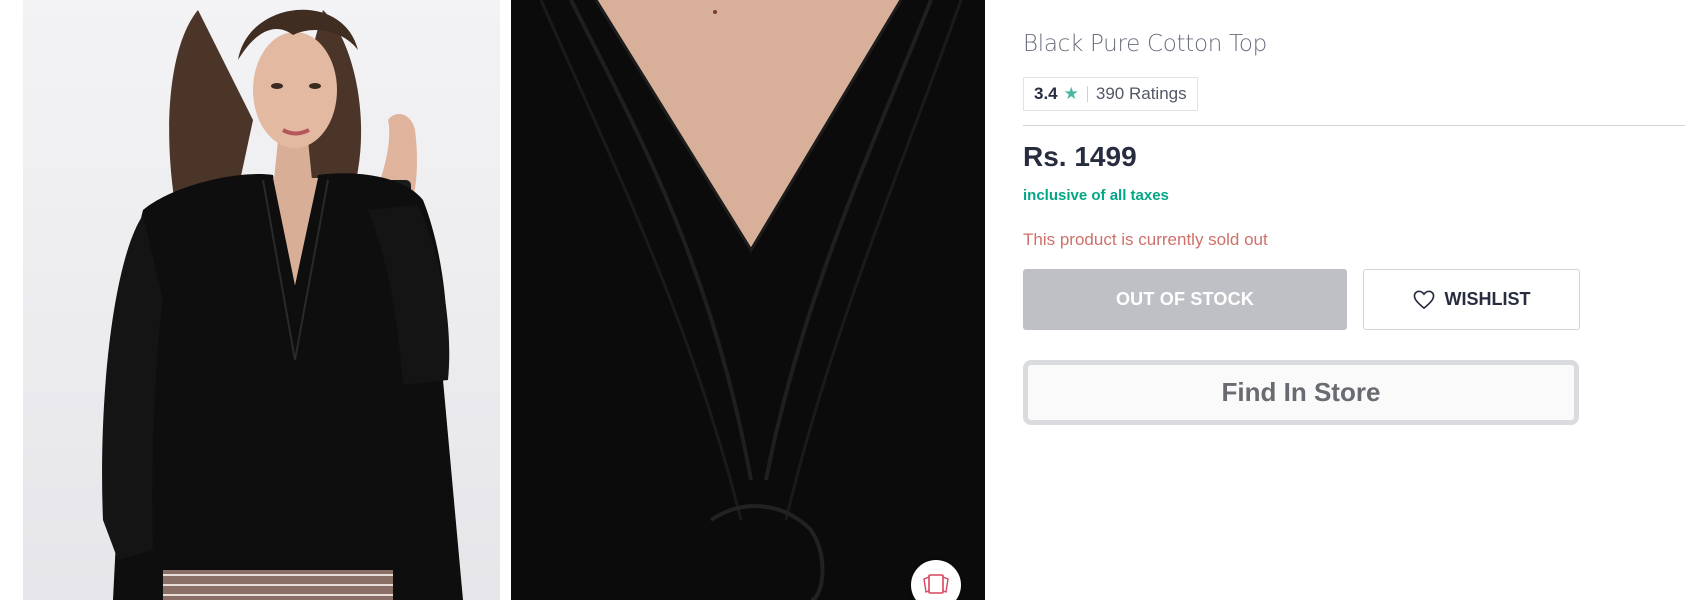 The height and width of the screenshot is (600, 1700). Describe the element at coordinates (1487, 299) in the screenshot. I see `wishlist-label: WISHLIST` at that location.